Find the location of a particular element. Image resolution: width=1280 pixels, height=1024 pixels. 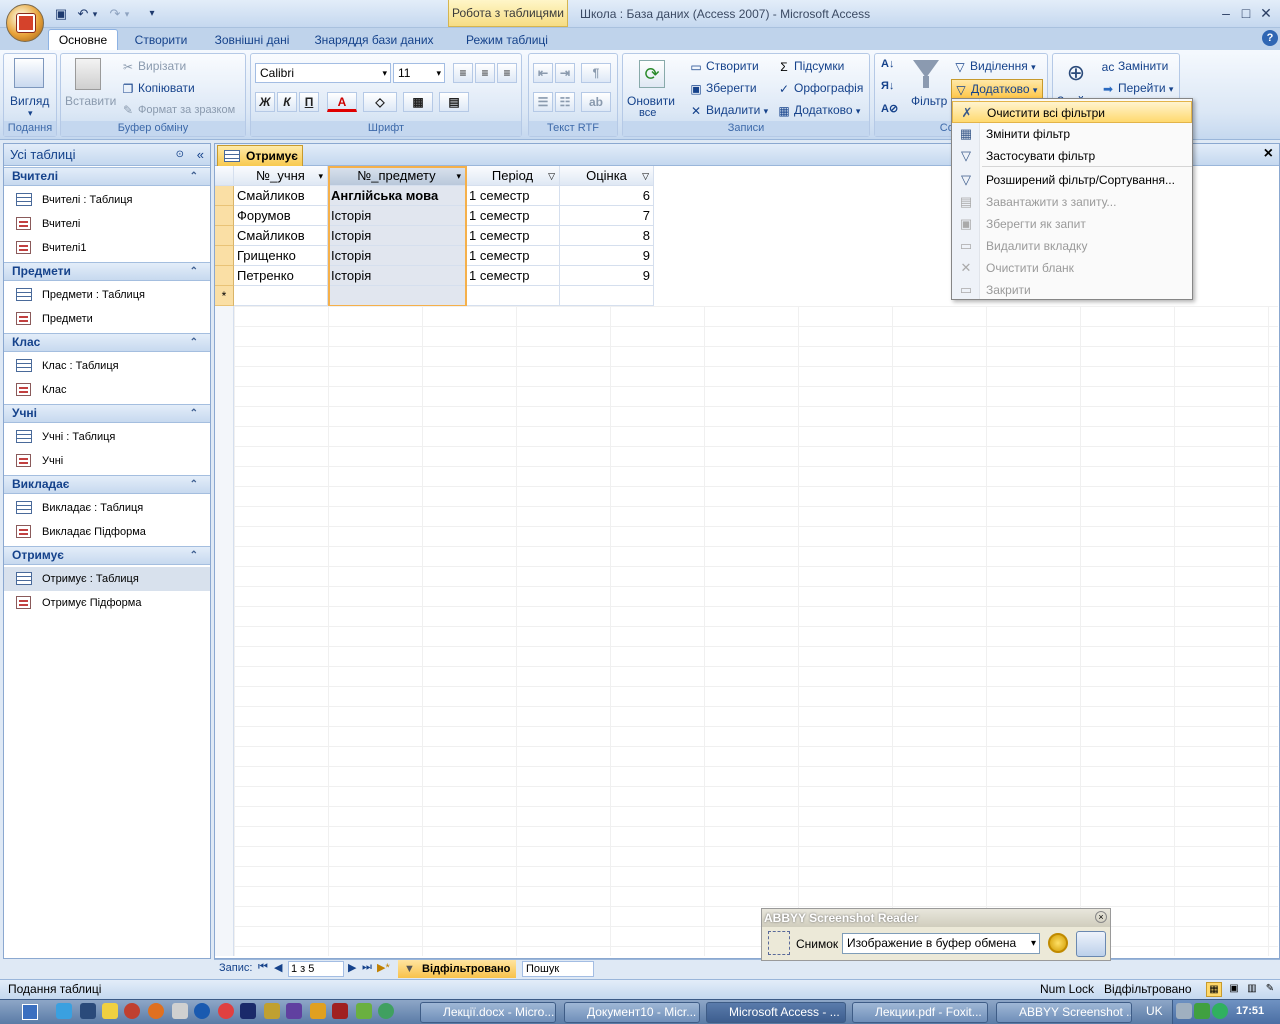

format-painter-button: Формат за зразком is located at coordinates (186, 110).